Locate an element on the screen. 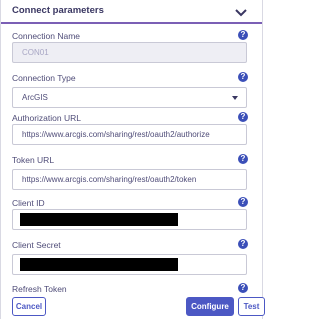 This screenshot has width=320, height=319. connection-type-label: Connection Type is located at coordinates (44, 78).